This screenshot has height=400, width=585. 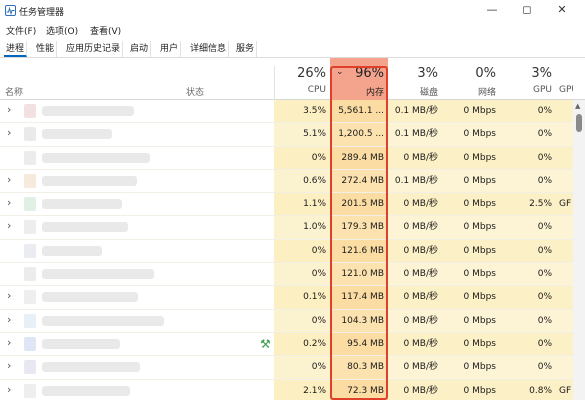 What do you see at coordinates (359, 228) in the screenshot?
I see `memory-cell: 179.3 MB` at bounding box center [359, 228].